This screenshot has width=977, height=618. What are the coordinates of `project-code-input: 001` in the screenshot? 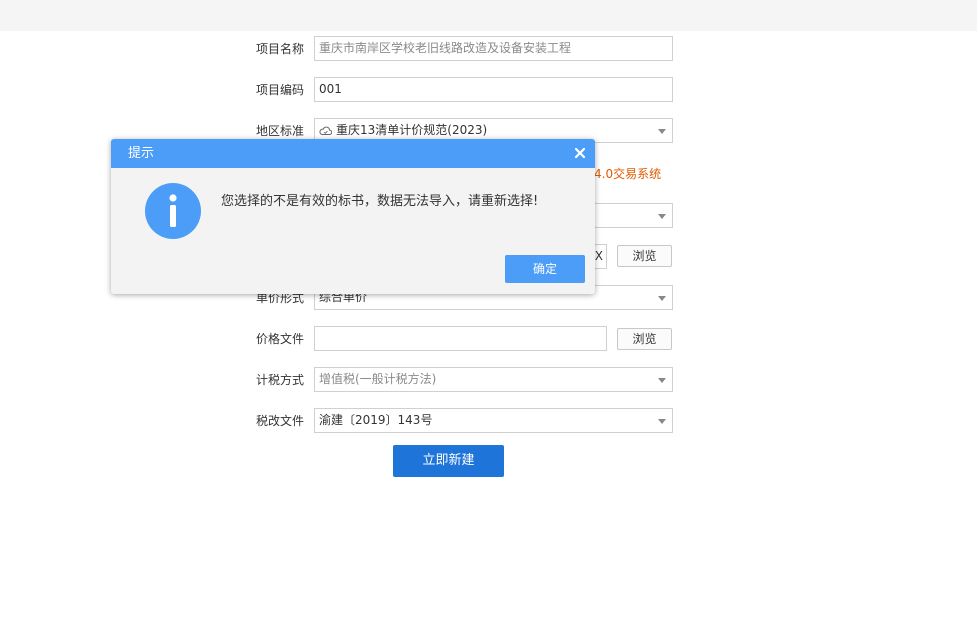 It's located at (493, 89).